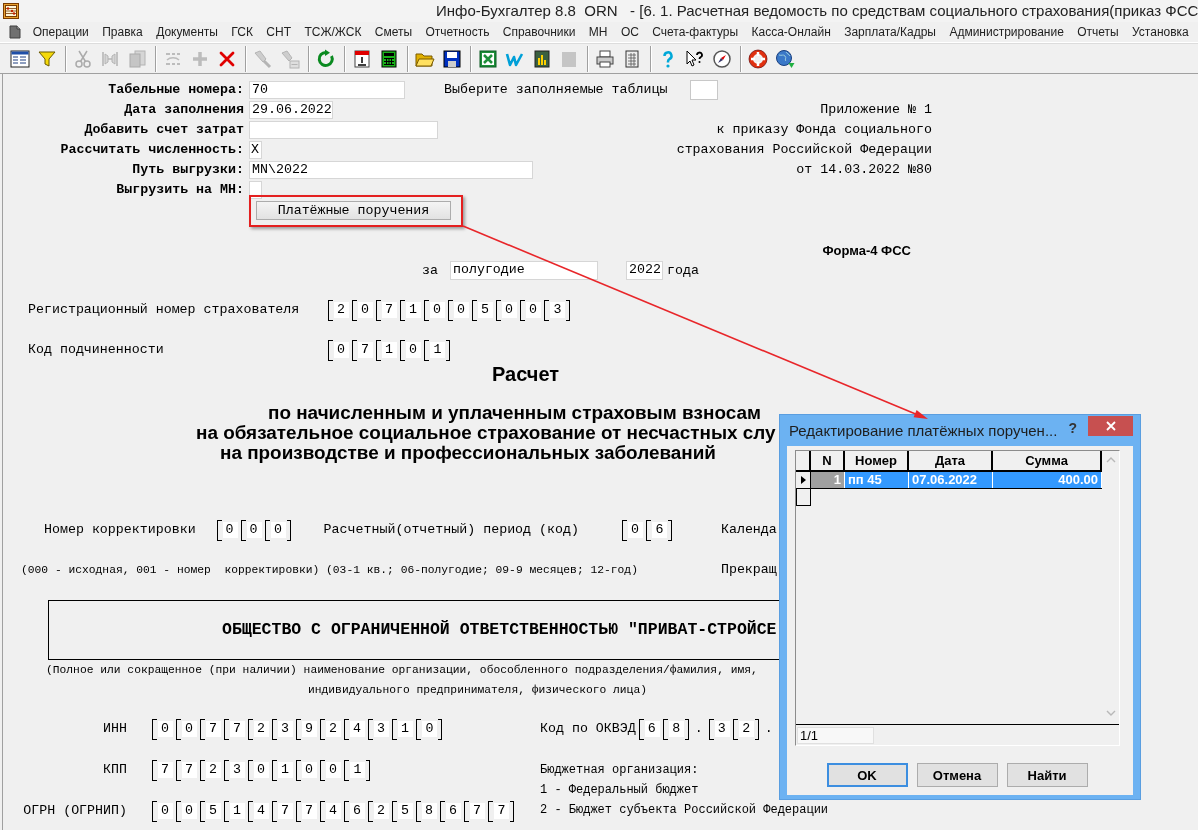  Describe the element at coordinates (1047, 480) in the screenshot. I see `table-cell: 400.00` at that location.